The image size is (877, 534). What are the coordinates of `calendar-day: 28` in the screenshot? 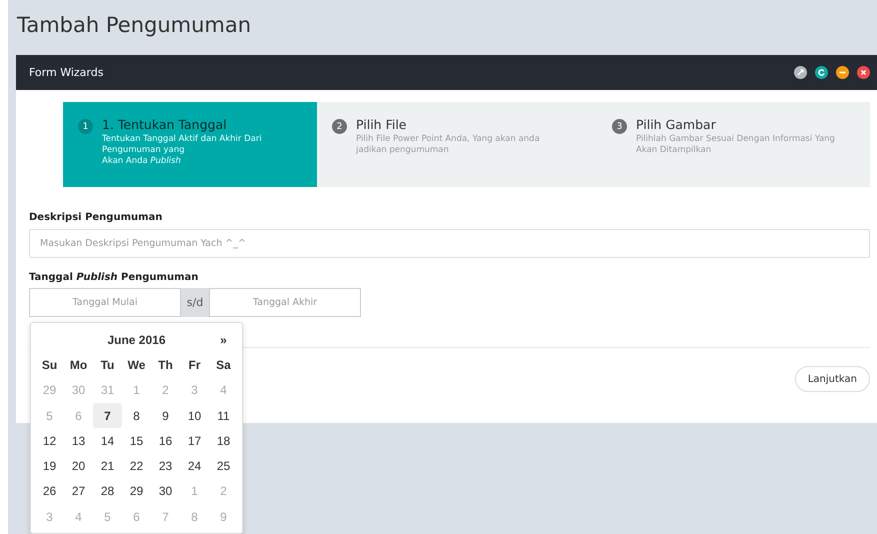 It's located at (107, 491).